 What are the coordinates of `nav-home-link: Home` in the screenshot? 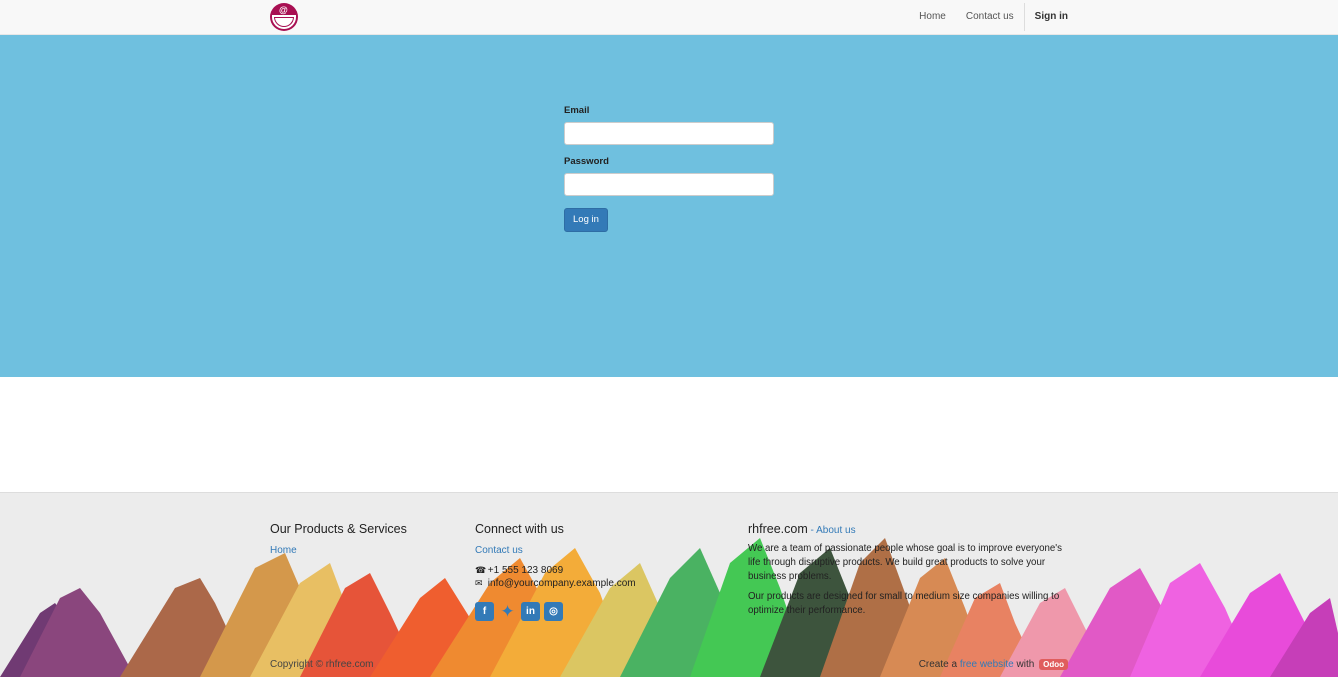 It's located at (932, 17).